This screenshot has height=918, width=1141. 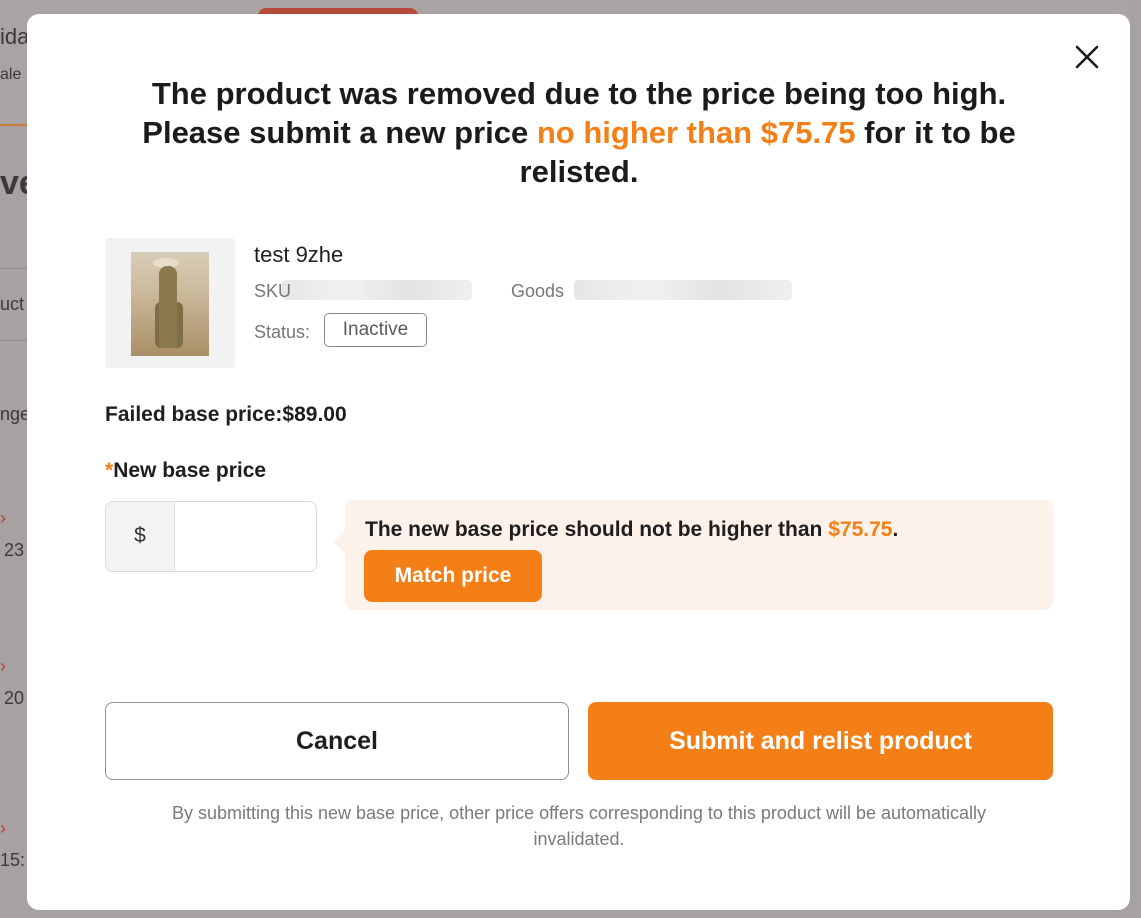 I want to click on goods-id-redacted, so click(x=683, y=290).